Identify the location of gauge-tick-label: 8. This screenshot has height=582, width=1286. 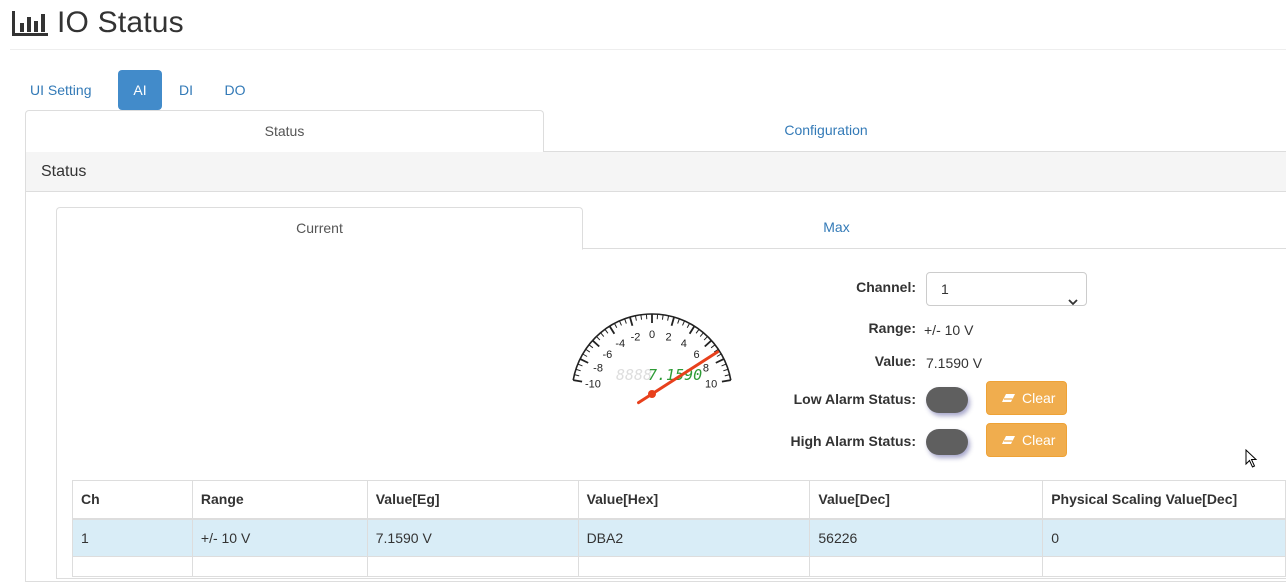
(706, 369).